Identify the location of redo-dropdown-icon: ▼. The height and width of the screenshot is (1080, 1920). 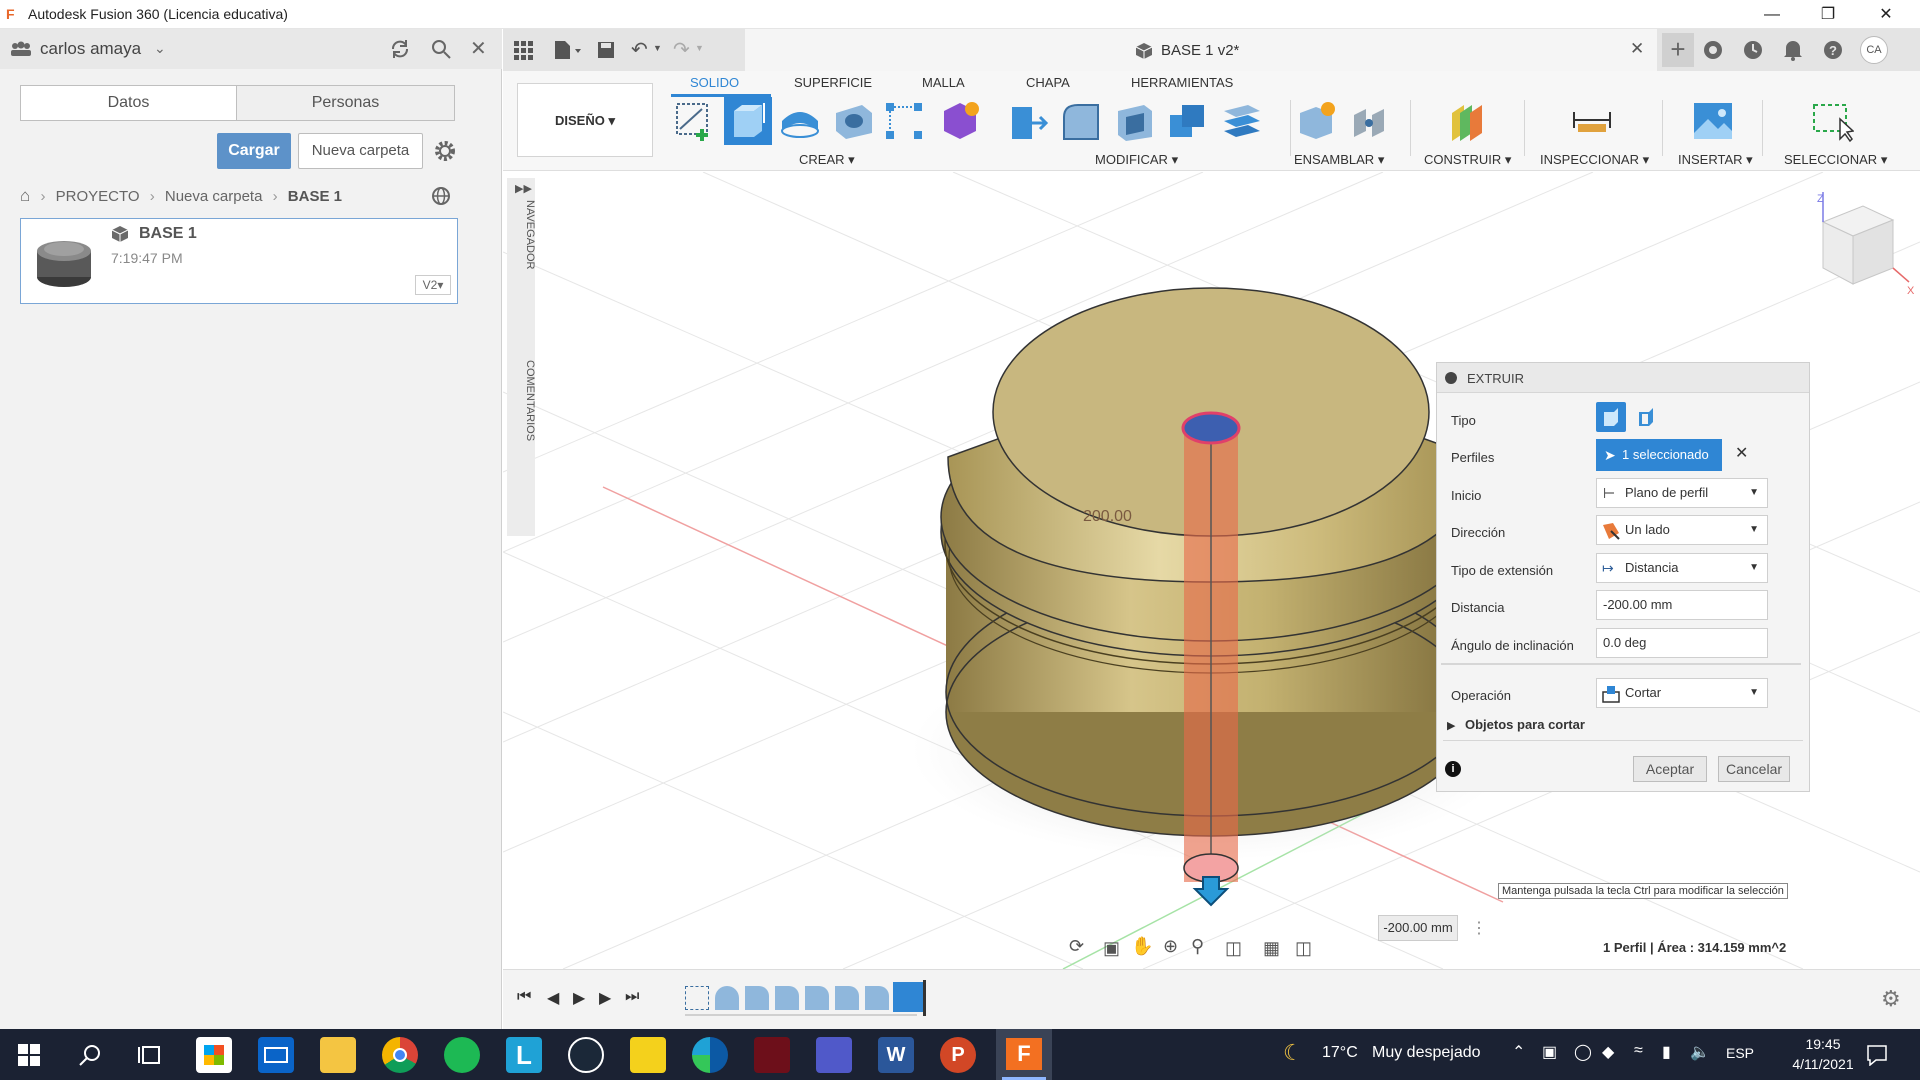
(699, 48).